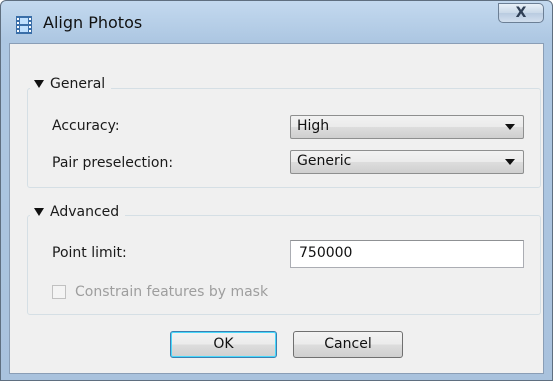 Image resolution: width=555 pixels, height=383 pixels. I want to click on constrain-features-label: Constrain features by mask, so click(172, 292).